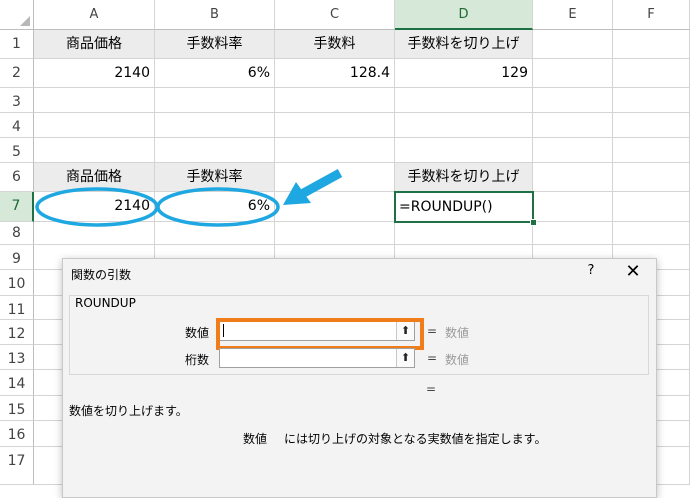 The height and width of the screenshot is (498, 690). I want to click on highlight-ellipse-a7, so click(97, 207).